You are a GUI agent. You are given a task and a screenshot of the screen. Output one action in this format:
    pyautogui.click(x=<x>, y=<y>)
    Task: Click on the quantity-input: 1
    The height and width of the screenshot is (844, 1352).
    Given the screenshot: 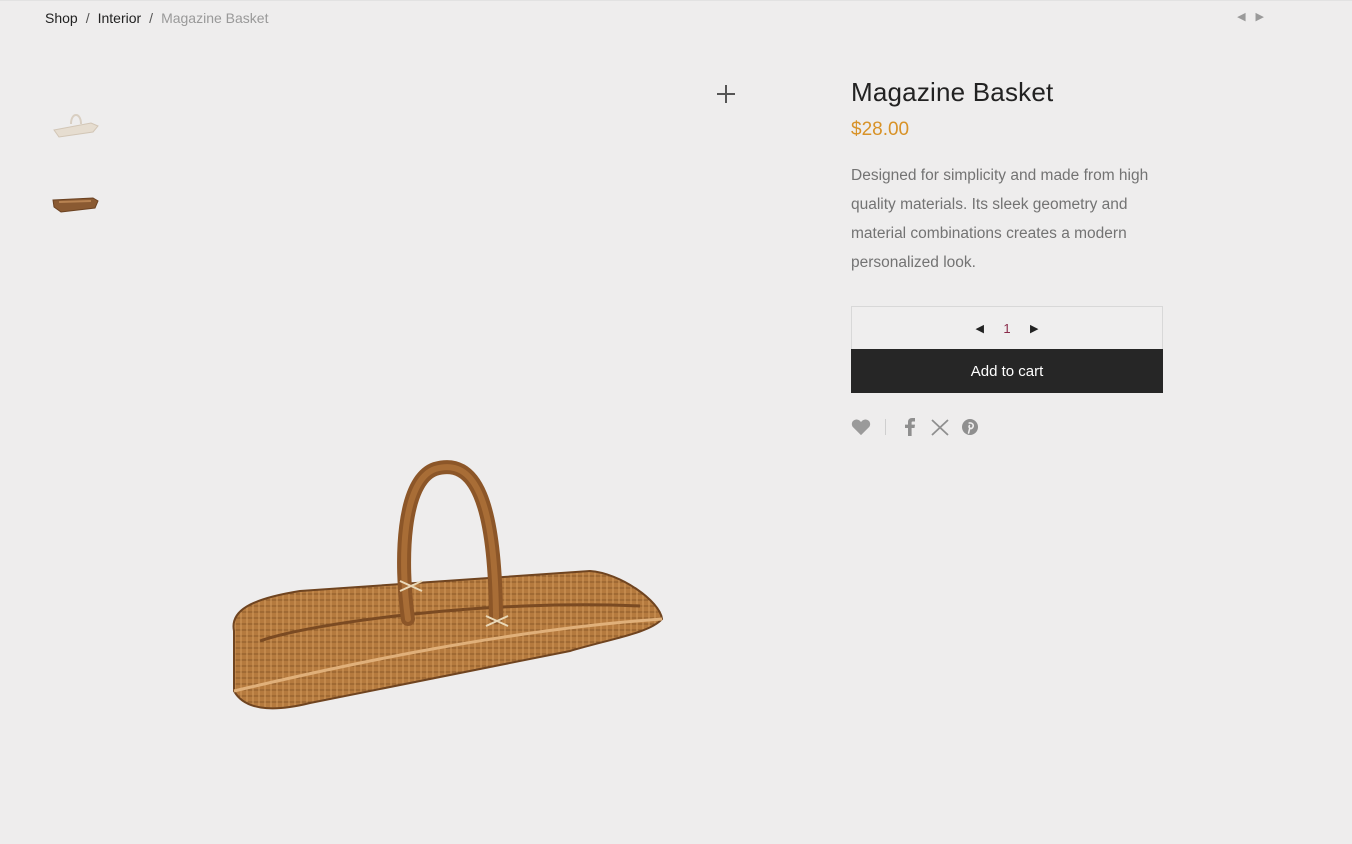 What is the action you would take?
    pyautogui.click(x=1007, y=328)
    